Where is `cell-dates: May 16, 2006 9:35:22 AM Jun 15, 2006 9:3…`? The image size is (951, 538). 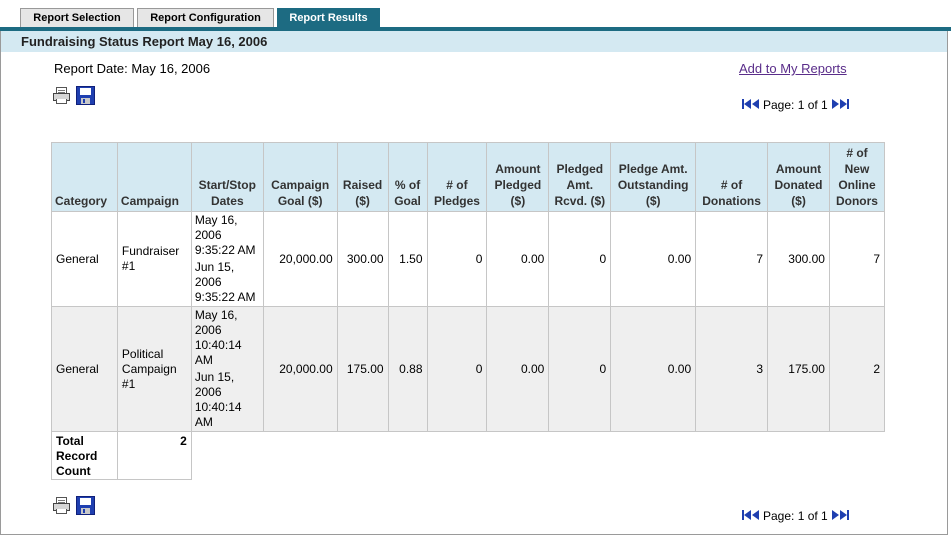 cell-dates: May 16, 2006 9:35:22 AM Jun 15, 2006 9:3… is located at coordinates (227, 259).